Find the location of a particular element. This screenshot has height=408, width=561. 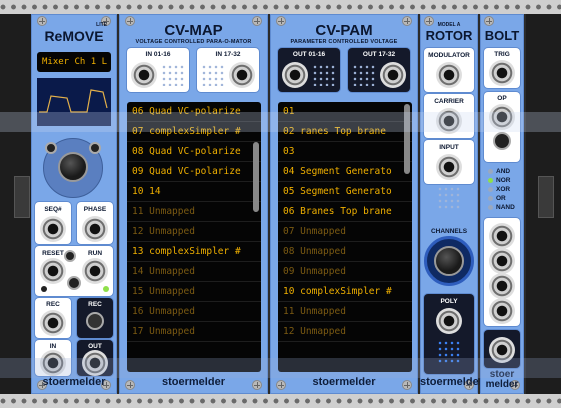

cvpam-brand: stoermelder is located at coordinates (344, 382).